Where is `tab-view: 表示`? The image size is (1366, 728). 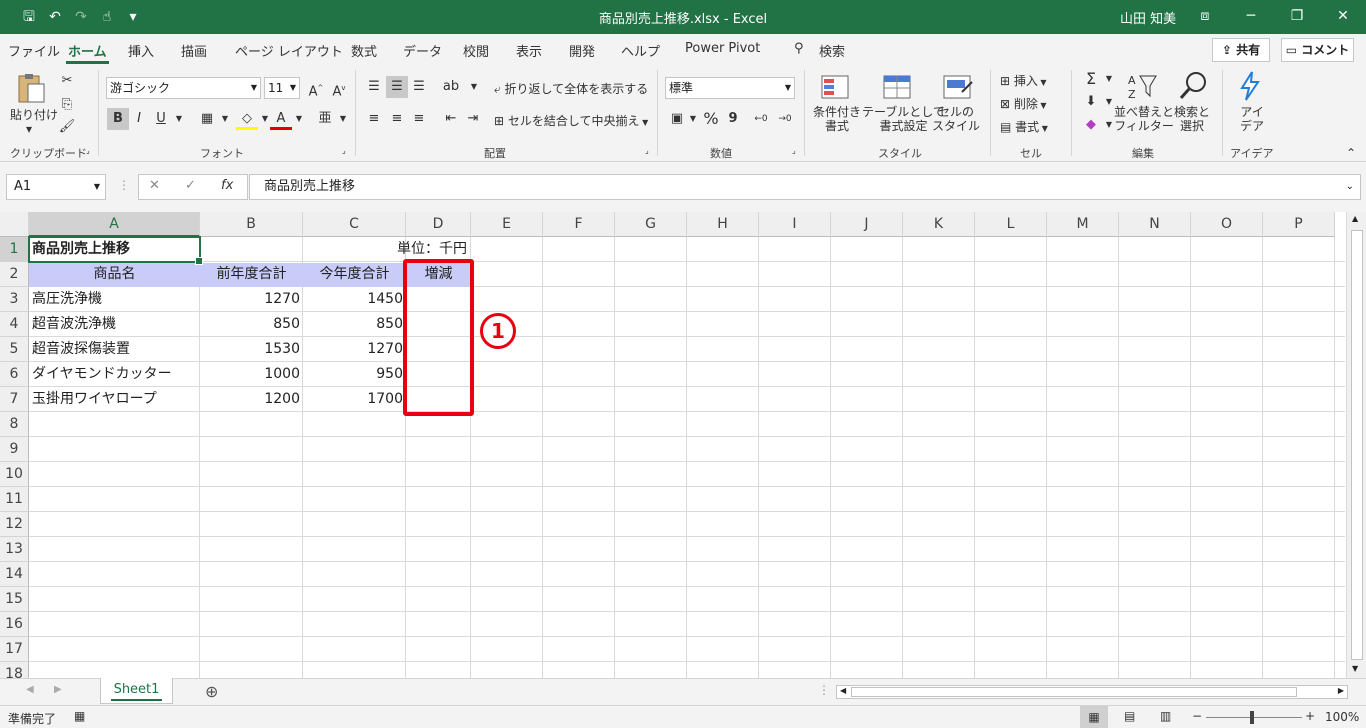 tab-view: 表示 is located at coordinates (529, 50).